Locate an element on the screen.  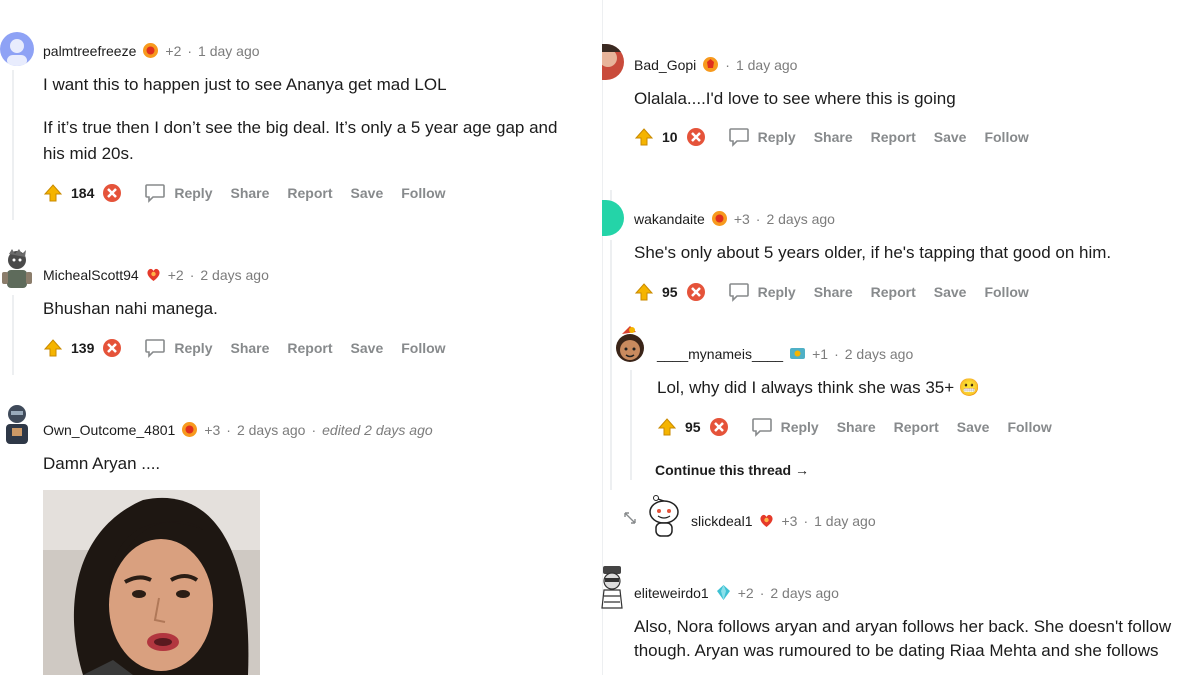
vote-count: 184 is located at coordinates (83, 193).